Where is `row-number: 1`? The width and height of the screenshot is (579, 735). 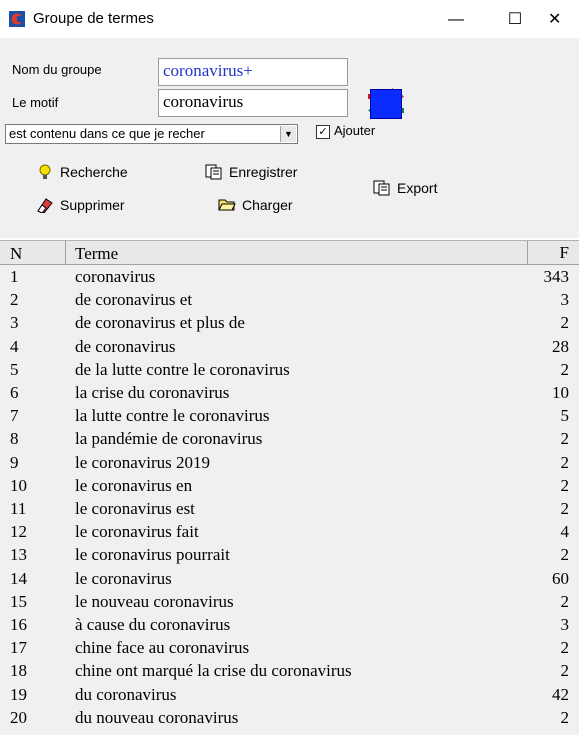
row-number: 1 is located at coordinates (14, 276).